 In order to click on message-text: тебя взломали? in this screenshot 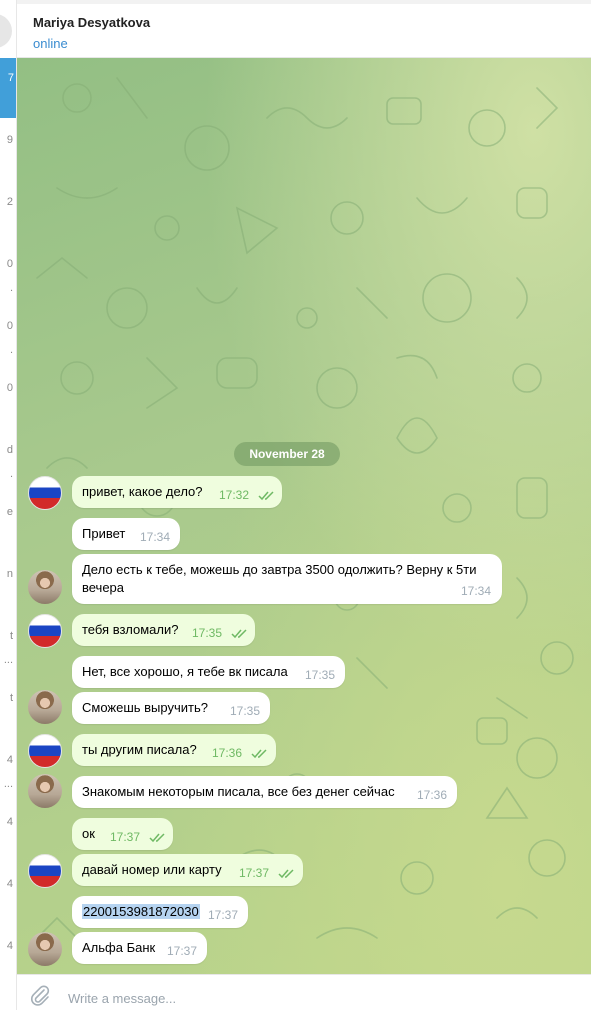, I will do `click(130, 629)`.